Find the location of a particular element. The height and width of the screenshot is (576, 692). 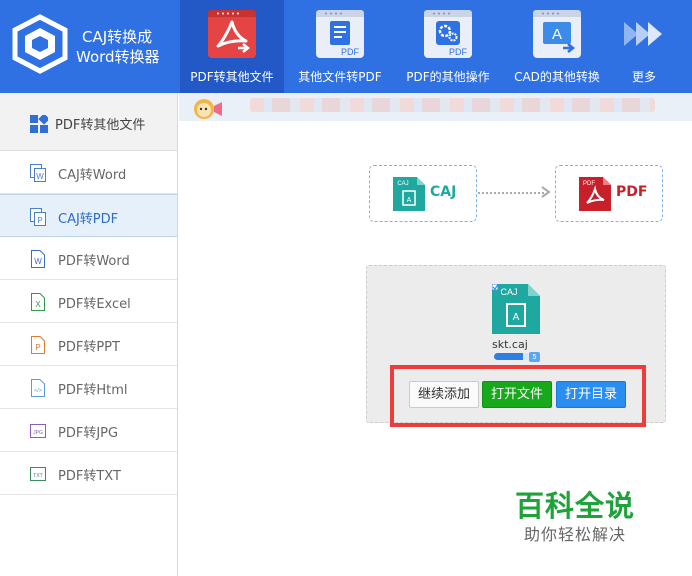

sidebar-item-label: CAJ转Word is located at coordinates (92, 175).